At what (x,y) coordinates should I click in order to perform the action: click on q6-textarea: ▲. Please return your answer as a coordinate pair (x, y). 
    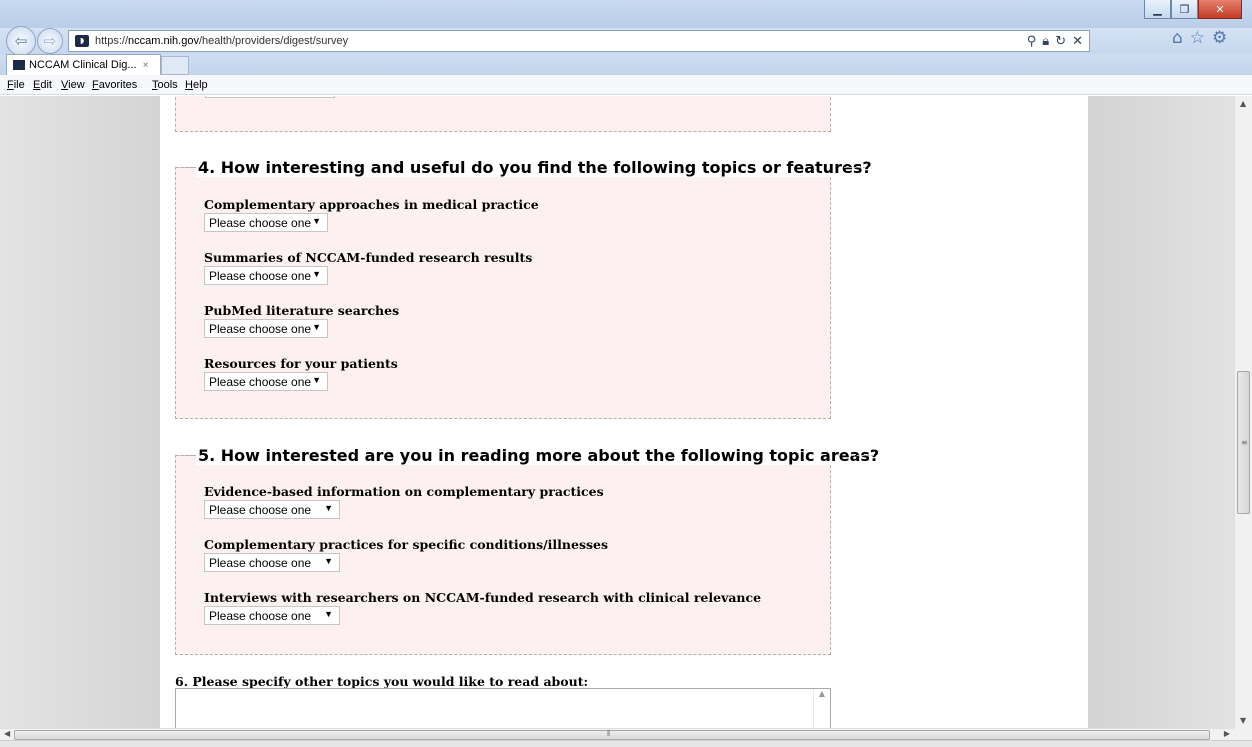
    Looking at the image, I should click on (503, 708).